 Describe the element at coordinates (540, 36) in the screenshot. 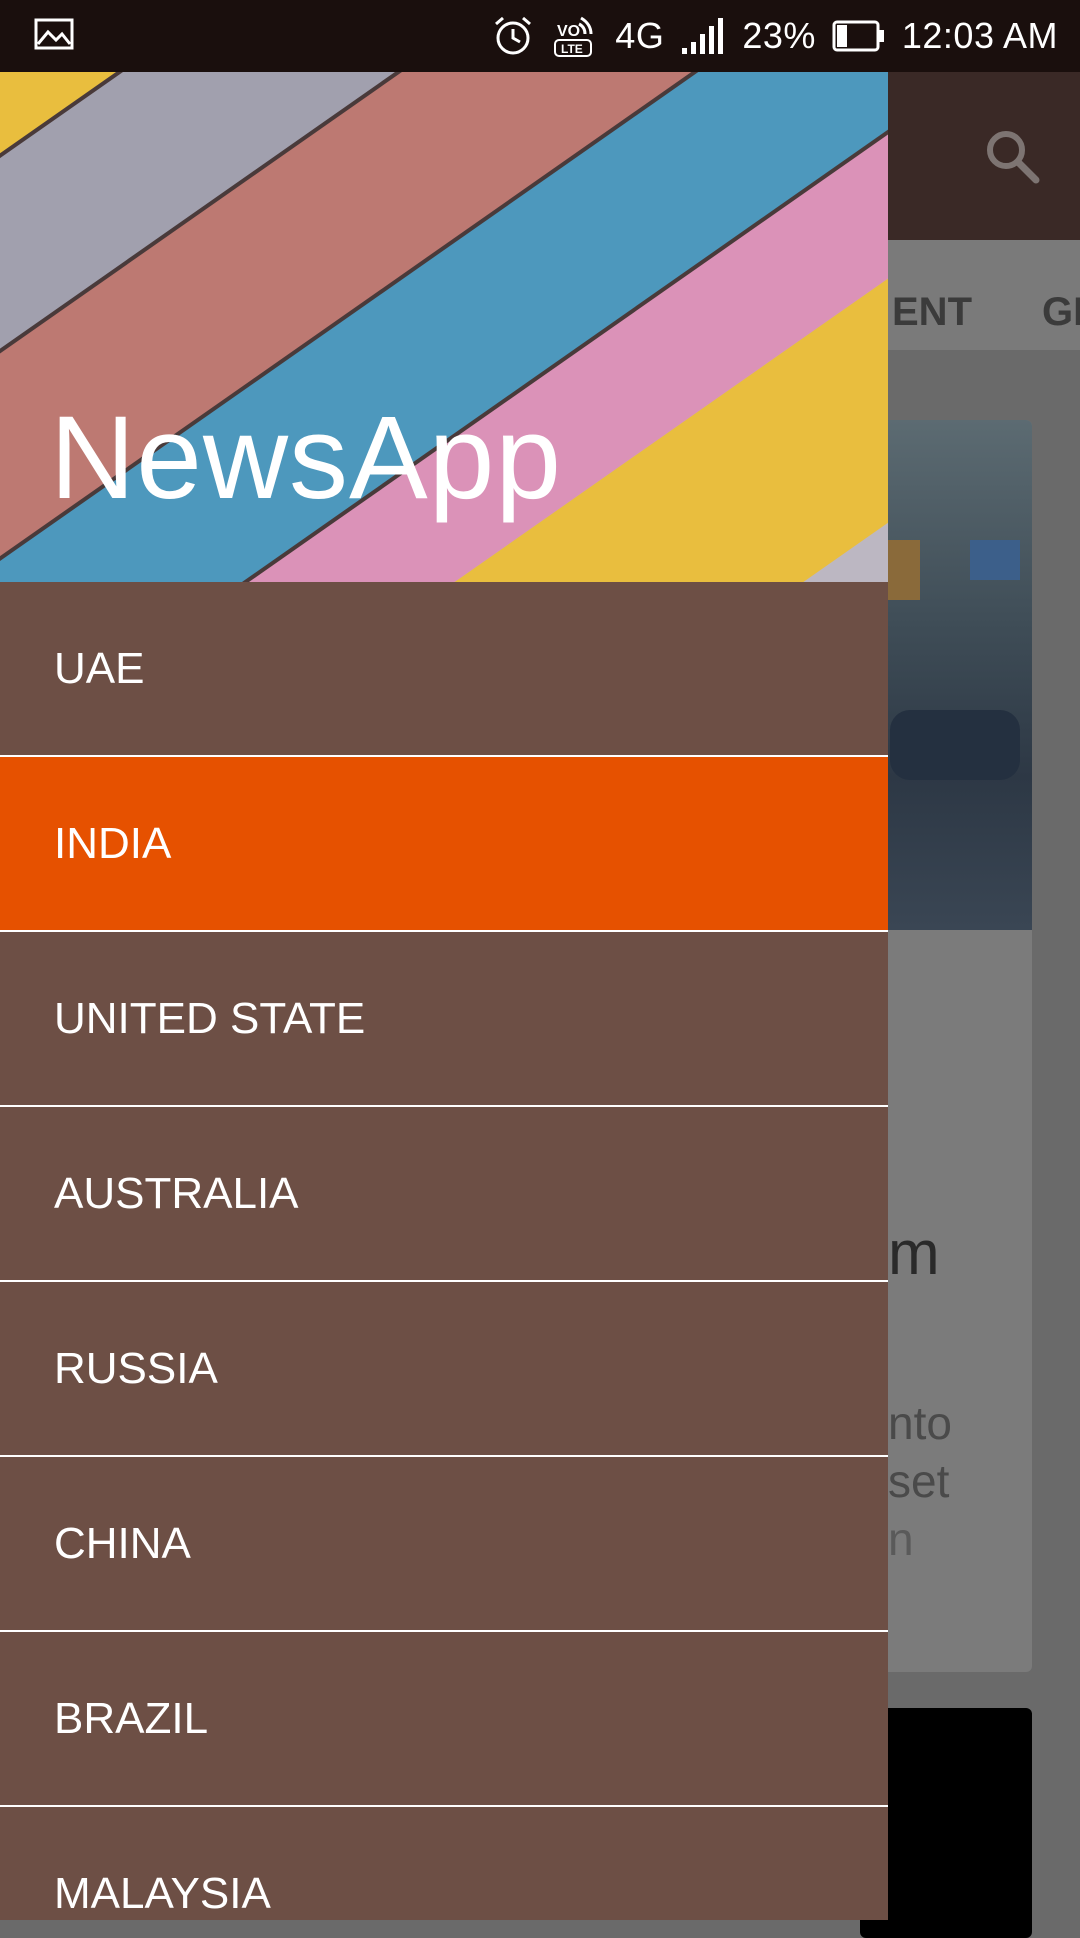

I see `status-bar: VO LTE 4G 23% 12:03 AM` at that location.